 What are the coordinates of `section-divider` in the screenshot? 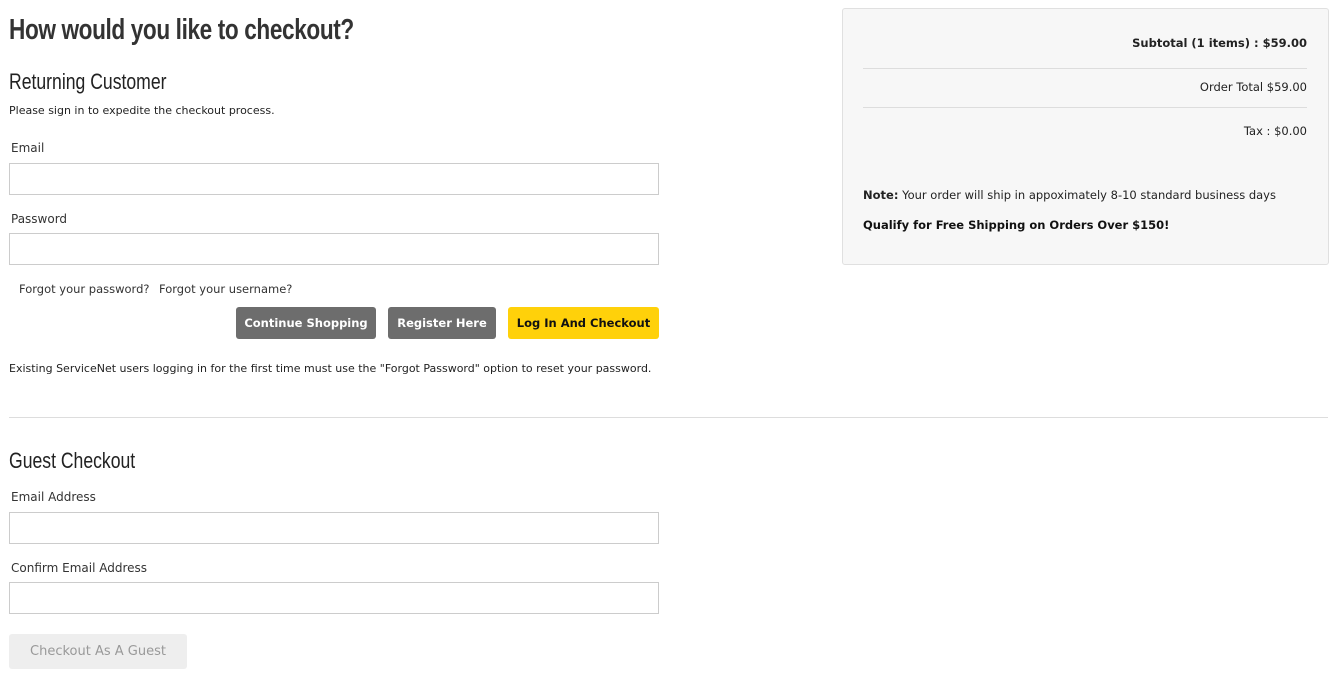 It's located at (668, 417).